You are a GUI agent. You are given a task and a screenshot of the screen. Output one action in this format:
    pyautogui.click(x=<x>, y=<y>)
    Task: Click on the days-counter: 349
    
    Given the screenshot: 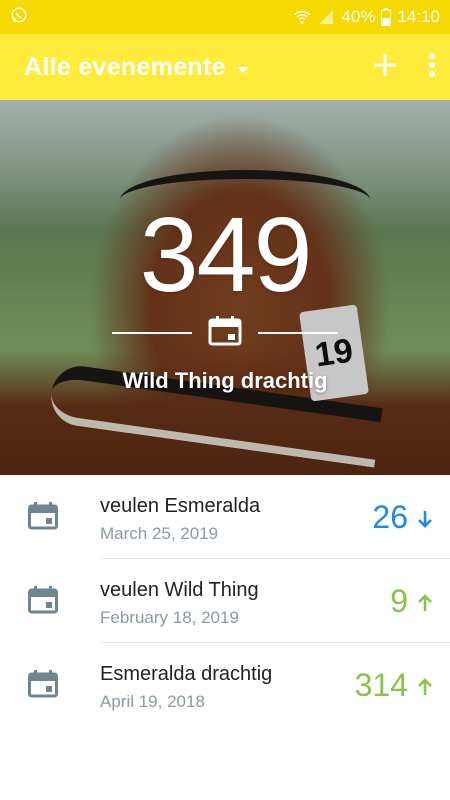 What is the action you would take?
    pyautogui.click(x=226, y=255)
    